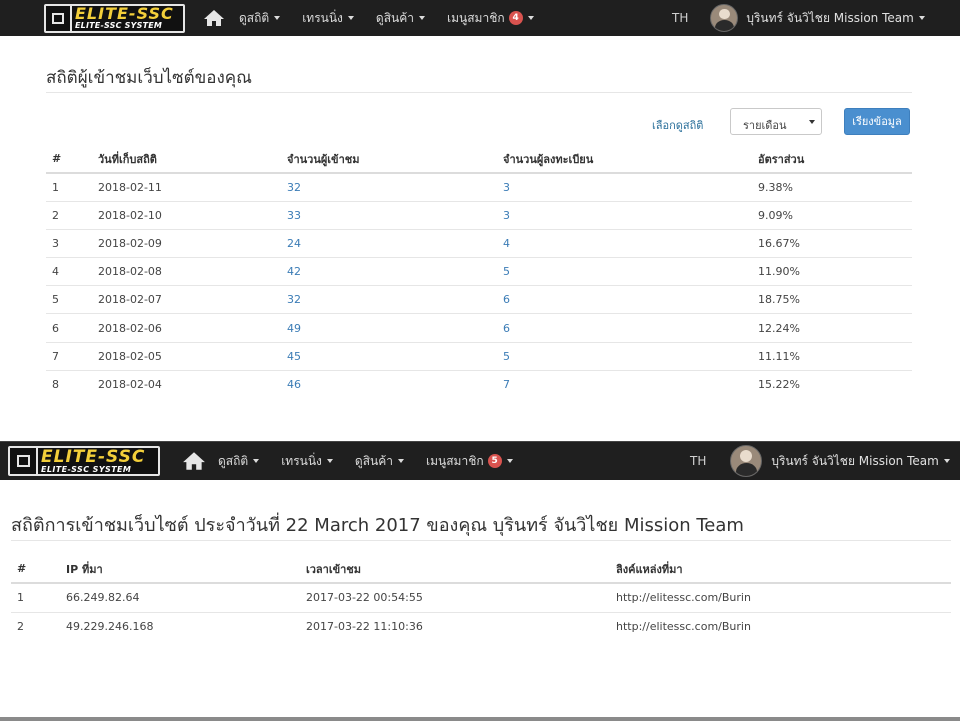 The image size is (960, 721). What do you see at coordinates (832, 215) in the screenshot?
I see `cell-ratio: 9.09%` at bounding box center [832, 215].